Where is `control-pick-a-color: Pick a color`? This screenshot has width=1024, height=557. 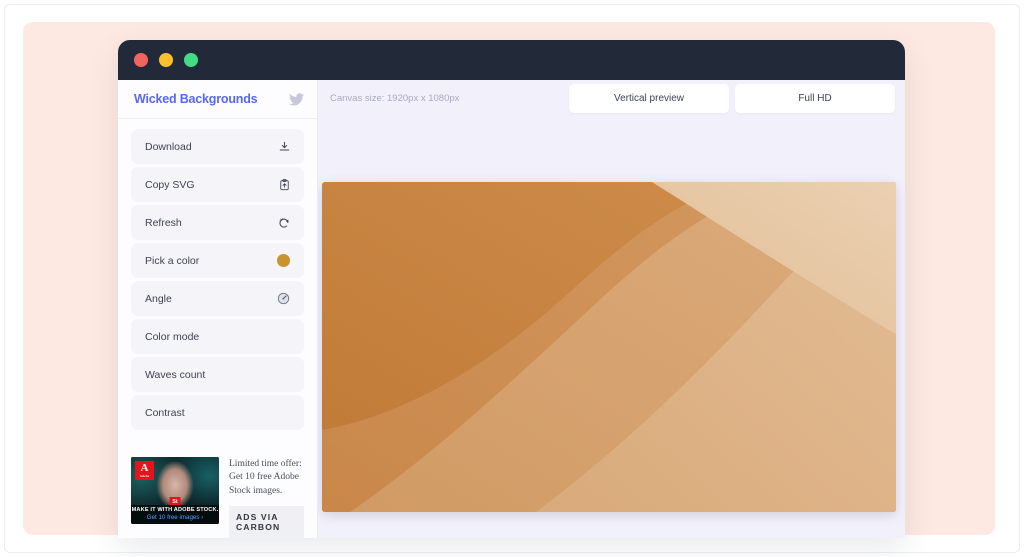
control-pick-a-color: Pick a color is located at coordinates (217, 260).